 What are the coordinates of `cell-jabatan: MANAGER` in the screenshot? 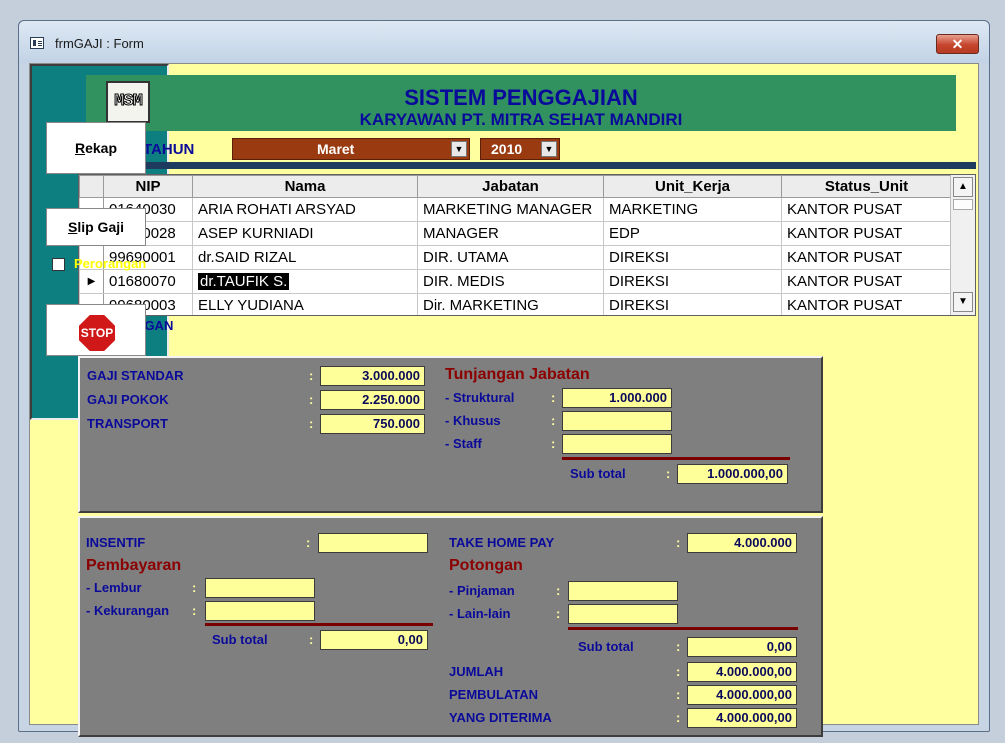 It's located at (510, 233).